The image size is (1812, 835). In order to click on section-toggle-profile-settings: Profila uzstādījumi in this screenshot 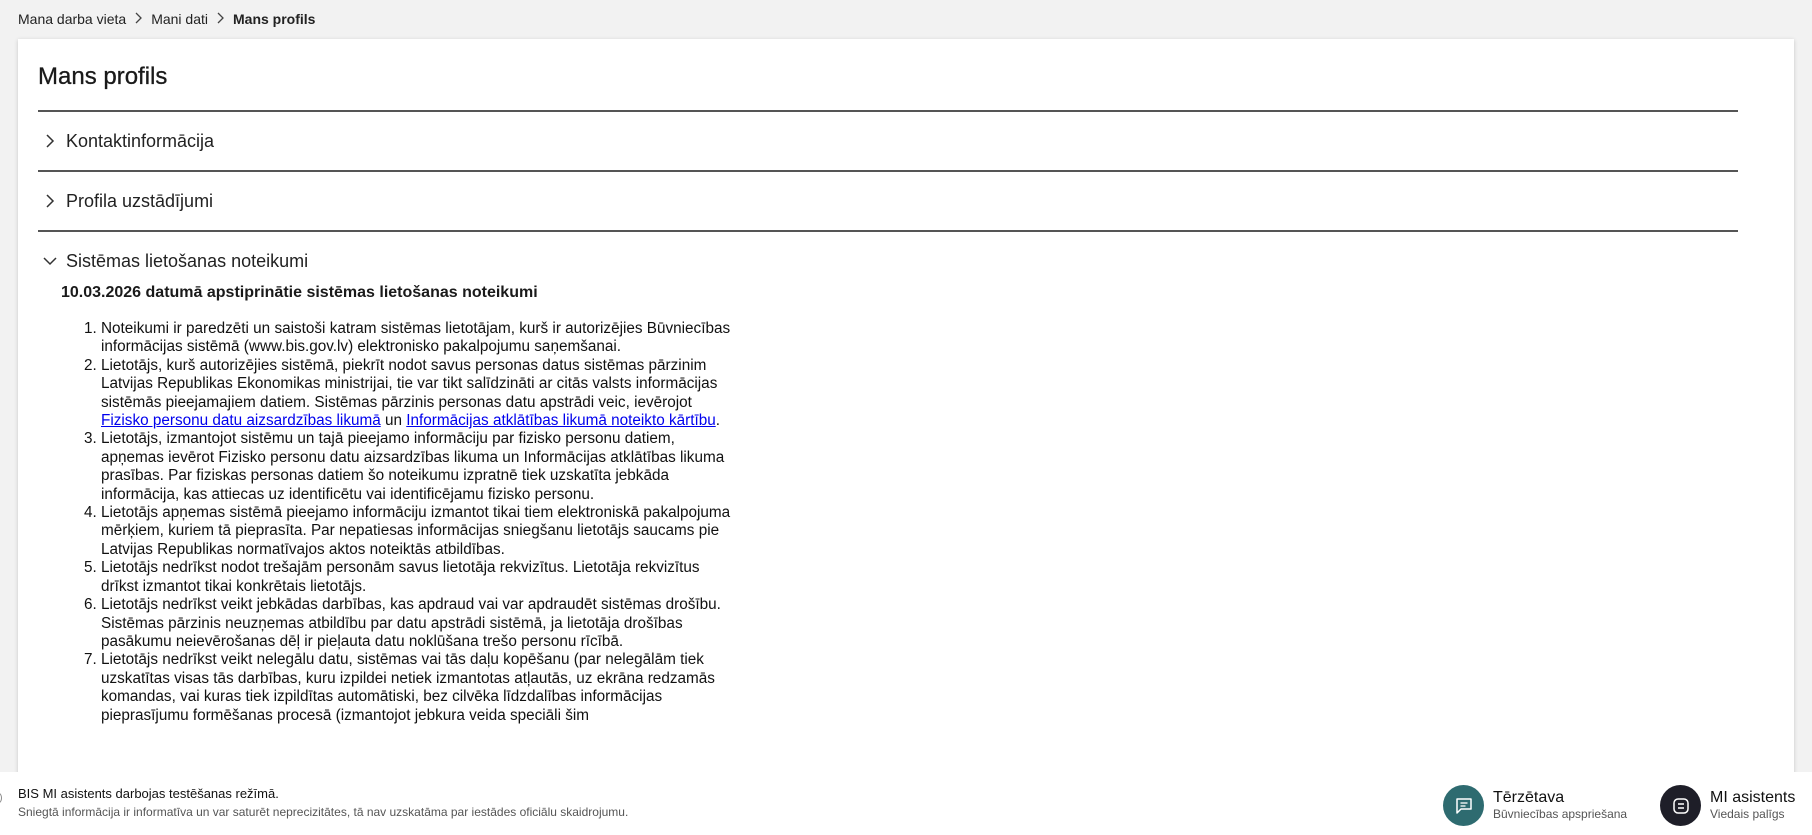, I will do `click(888, 201)`.